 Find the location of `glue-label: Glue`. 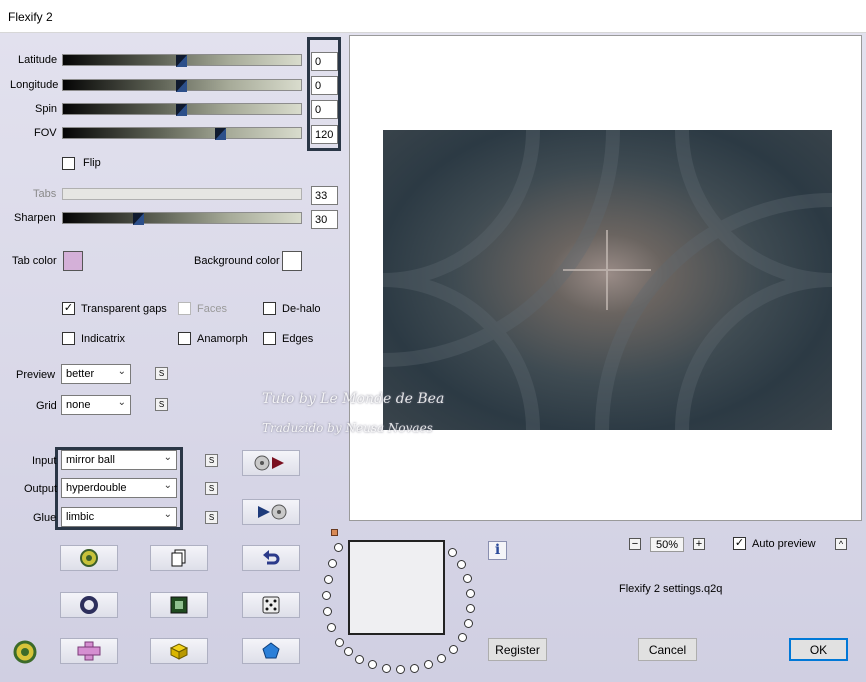

glue-label: Glue is located at coordinates (45, 518).